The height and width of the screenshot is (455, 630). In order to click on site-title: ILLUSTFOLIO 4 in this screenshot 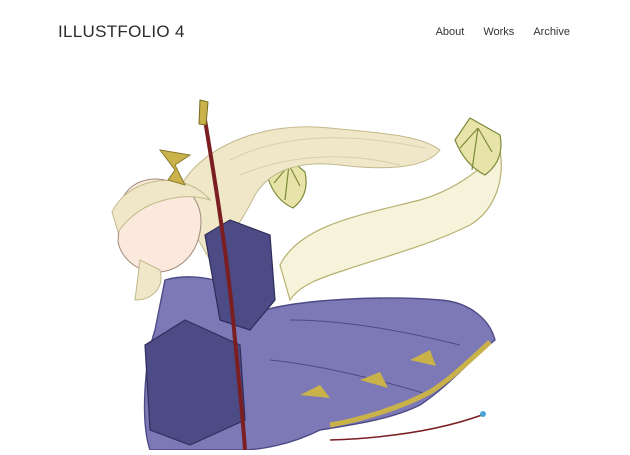, I will do `click(121, 32)`.